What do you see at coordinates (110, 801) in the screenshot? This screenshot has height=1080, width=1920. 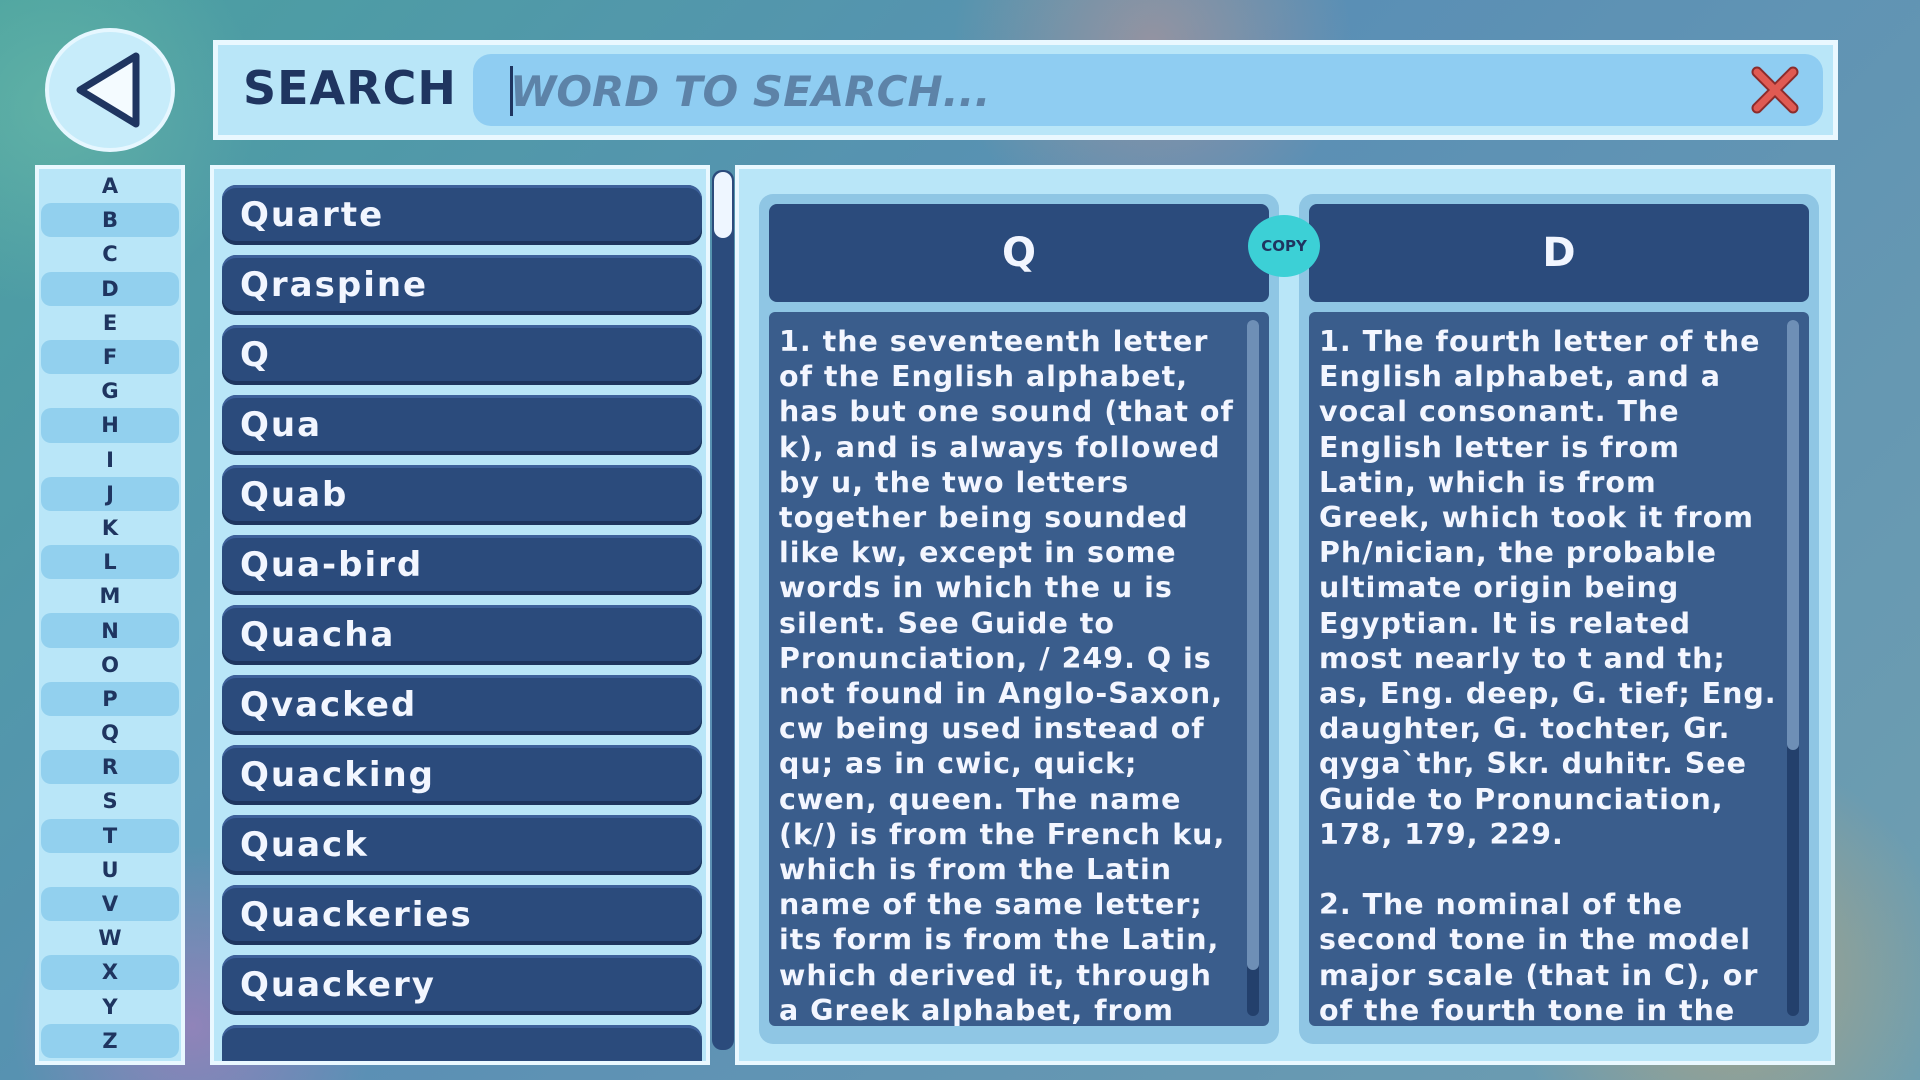 I see `alphabet-letter-s: S` at bounding box center [110, 801].